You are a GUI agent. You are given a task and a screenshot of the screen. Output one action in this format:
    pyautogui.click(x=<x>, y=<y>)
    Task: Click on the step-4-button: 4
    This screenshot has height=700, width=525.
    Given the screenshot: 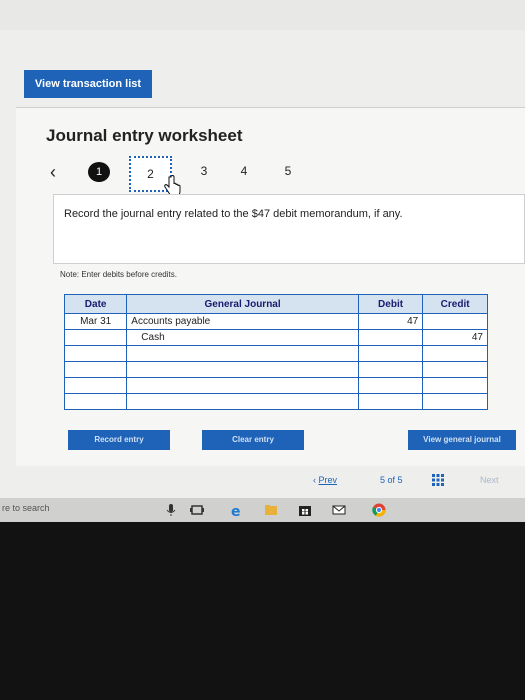 What is the action you would take?
    pyautogui.click(x=244, y=171)
    